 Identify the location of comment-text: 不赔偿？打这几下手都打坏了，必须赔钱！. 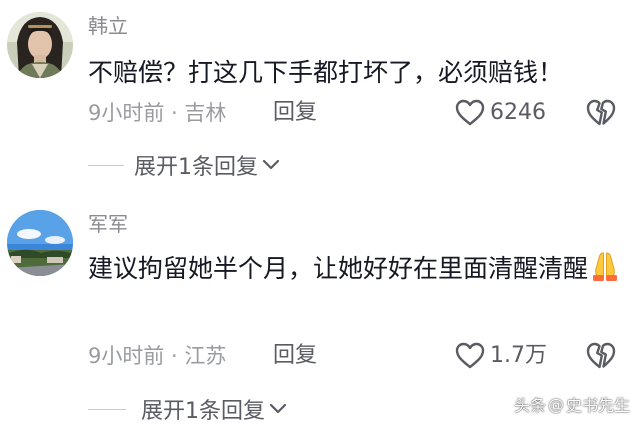
(326, 72).